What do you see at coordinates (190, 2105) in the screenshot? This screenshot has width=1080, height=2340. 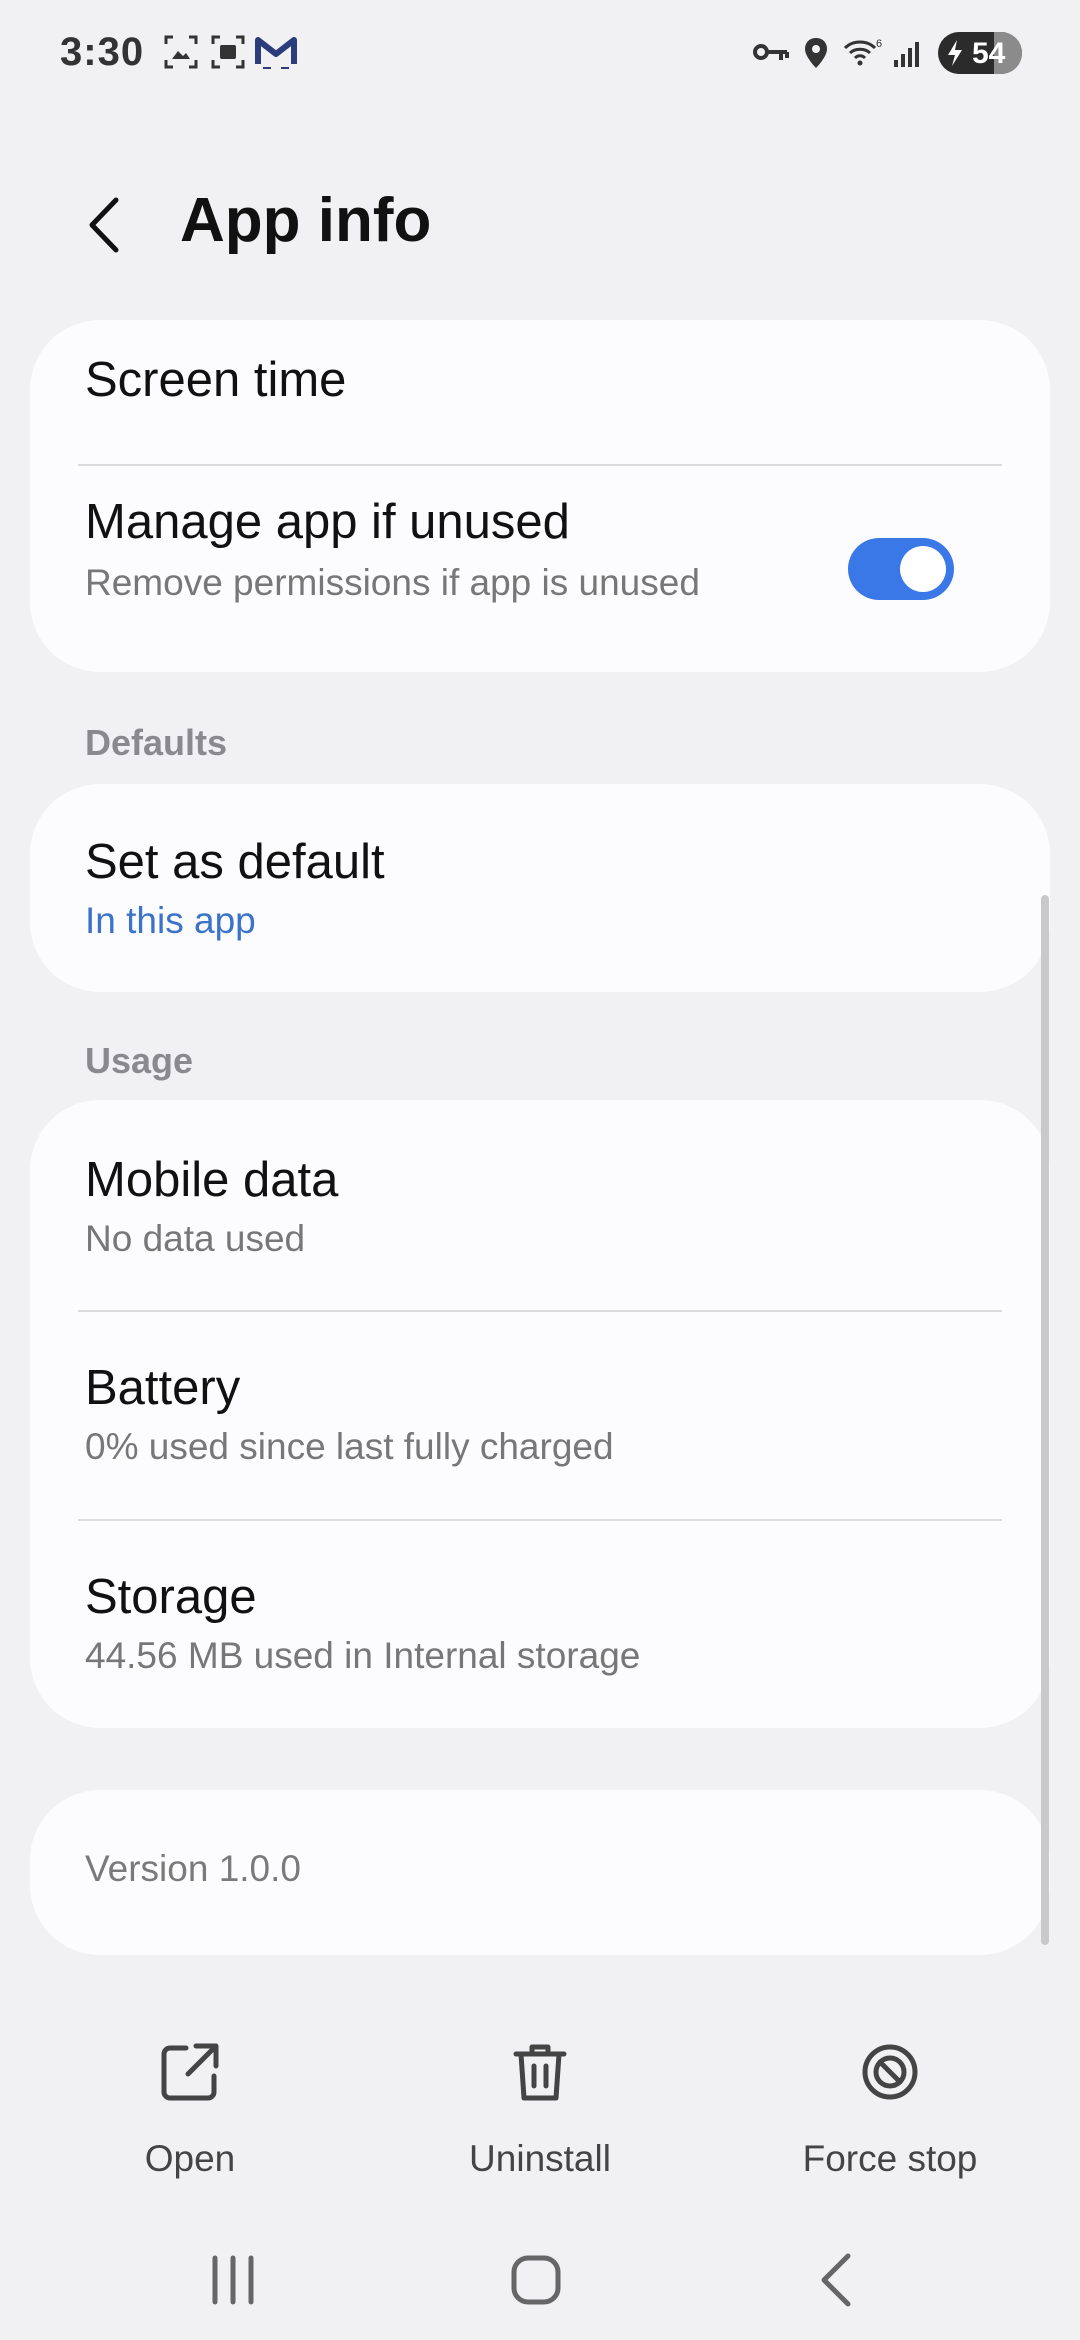 I see `open-button: Open` at bounding box center [190, 2105].